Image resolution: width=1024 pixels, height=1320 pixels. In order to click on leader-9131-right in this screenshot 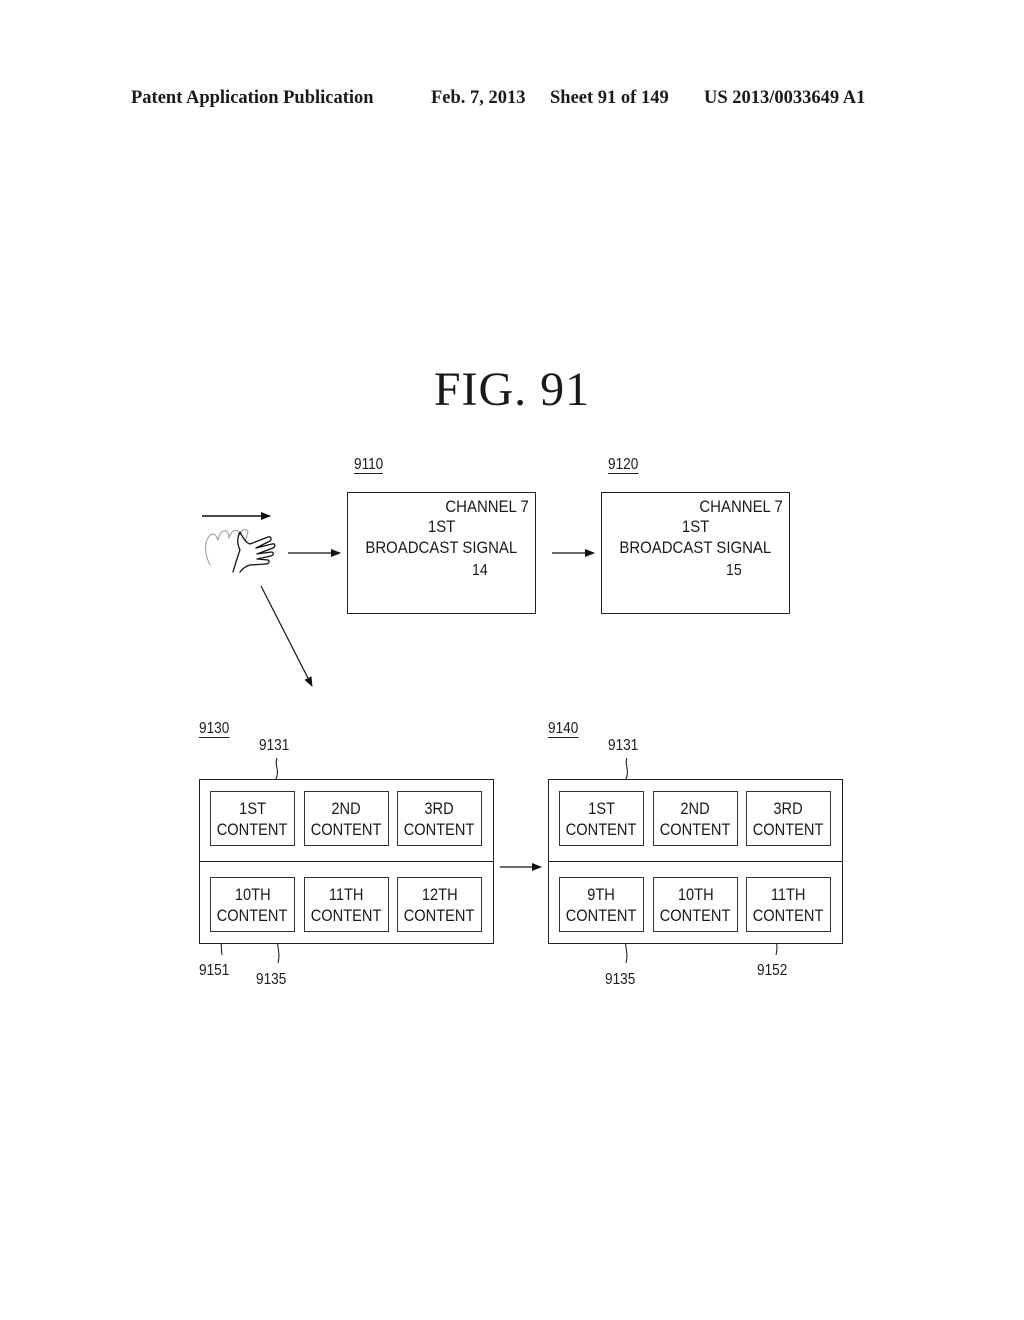, I will do `click(626, 768)`.